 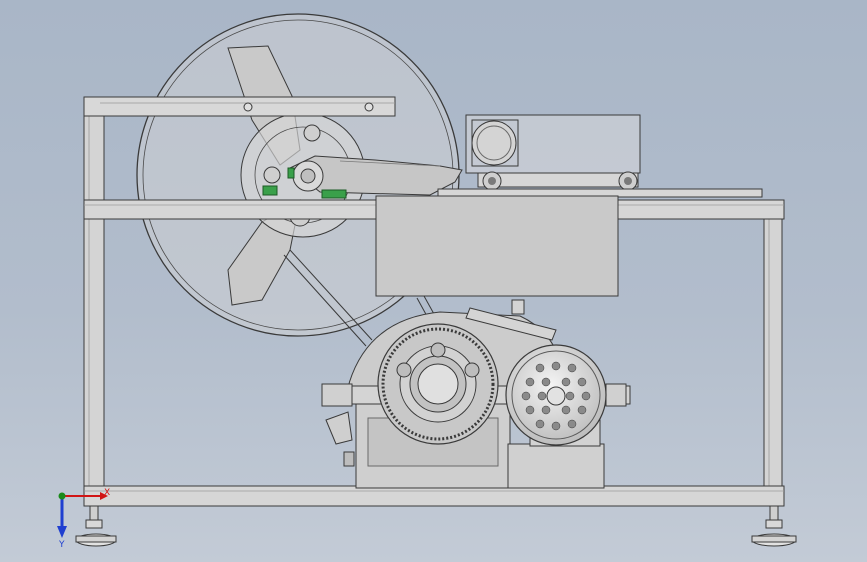 What do you see at coordinates (61, 545) in the screenshot?
I see `triad-y-label: Y` at bounding box center [61, 545].